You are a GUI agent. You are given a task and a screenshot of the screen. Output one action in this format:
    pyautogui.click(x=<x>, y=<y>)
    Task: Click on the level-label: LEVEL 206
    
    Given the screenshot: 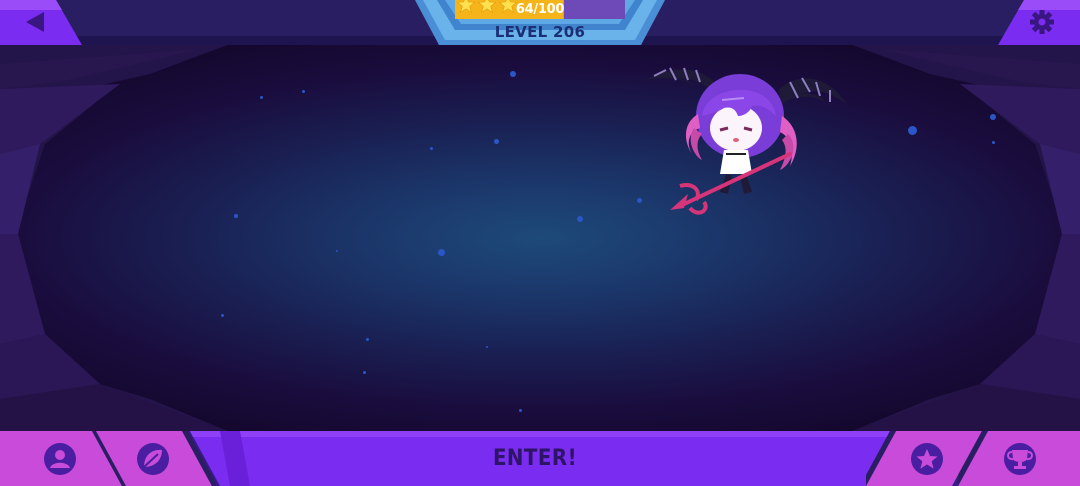 What is the action you would take?
    pyautogui.click(x=540, y=32)
    